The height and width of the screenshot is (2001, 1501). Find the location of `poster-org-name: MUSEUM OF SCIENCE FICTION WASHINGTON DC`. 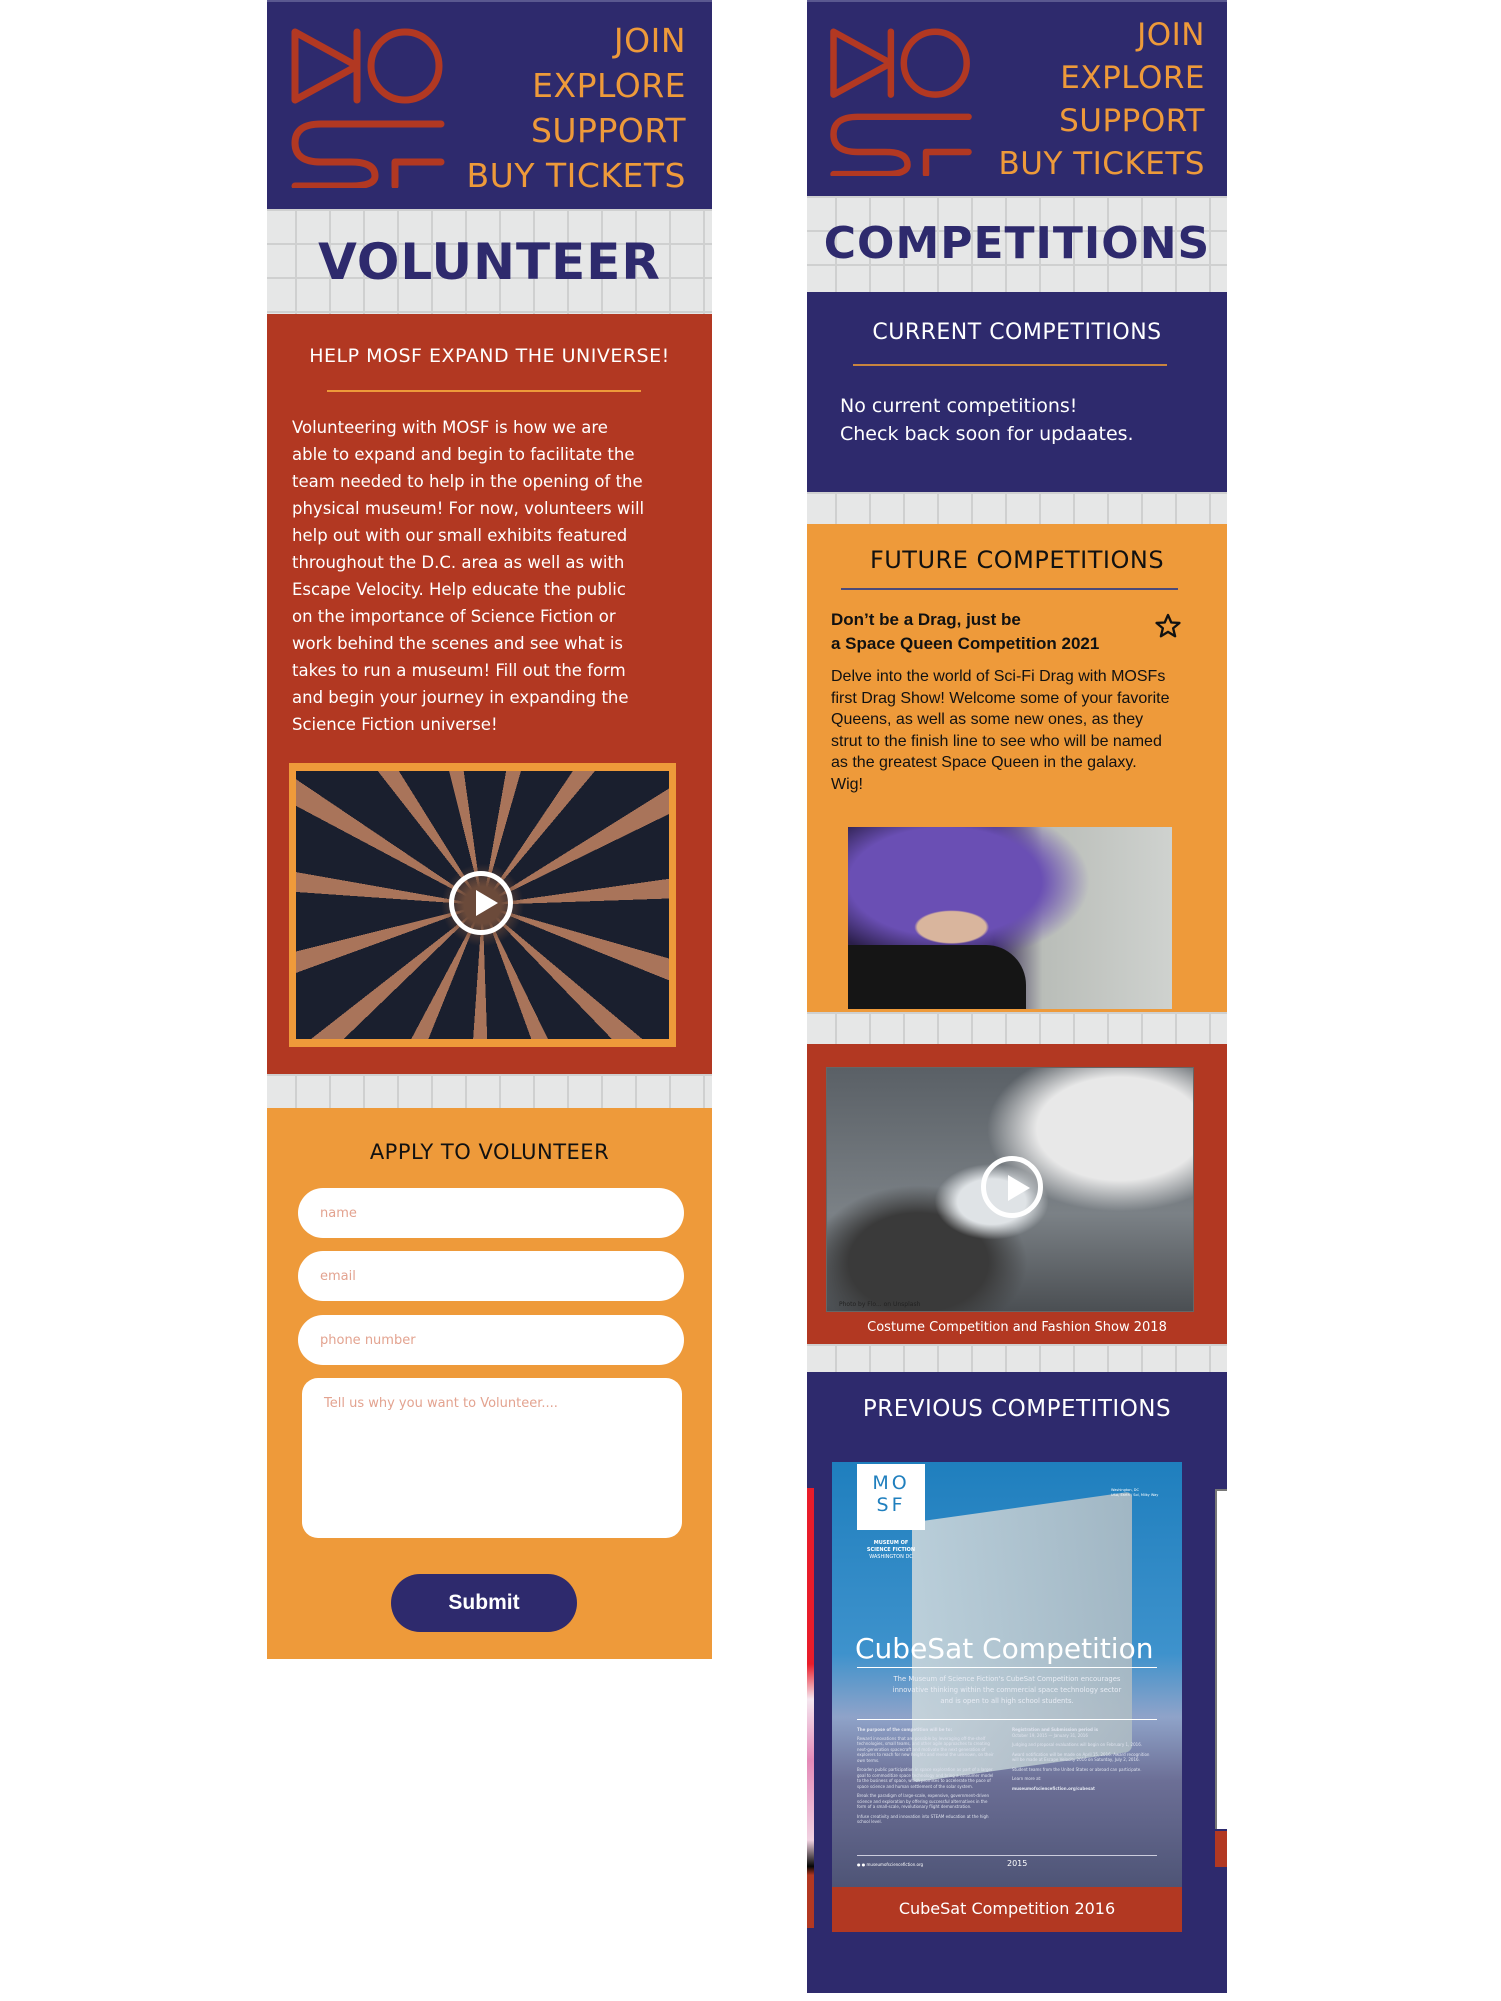

poster-org-name: MUSEUM OF SCIENCE FICTION WASHINGTON DC is located at coordinates (891, 1550).